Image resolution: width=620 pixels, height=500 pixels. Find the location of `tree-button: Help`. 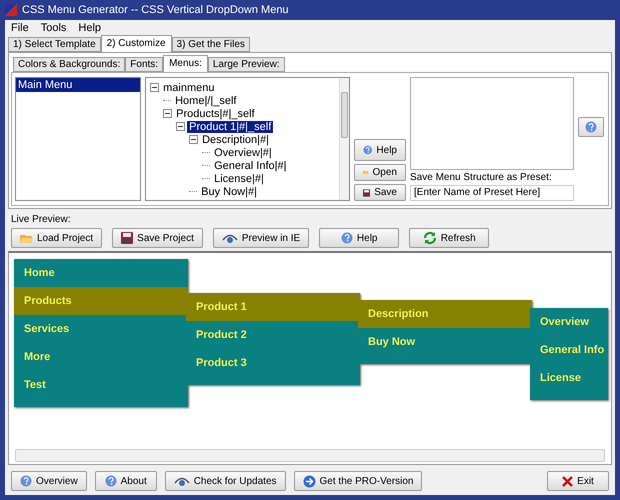

tree-button: Help is located at coordinates (380, 150).